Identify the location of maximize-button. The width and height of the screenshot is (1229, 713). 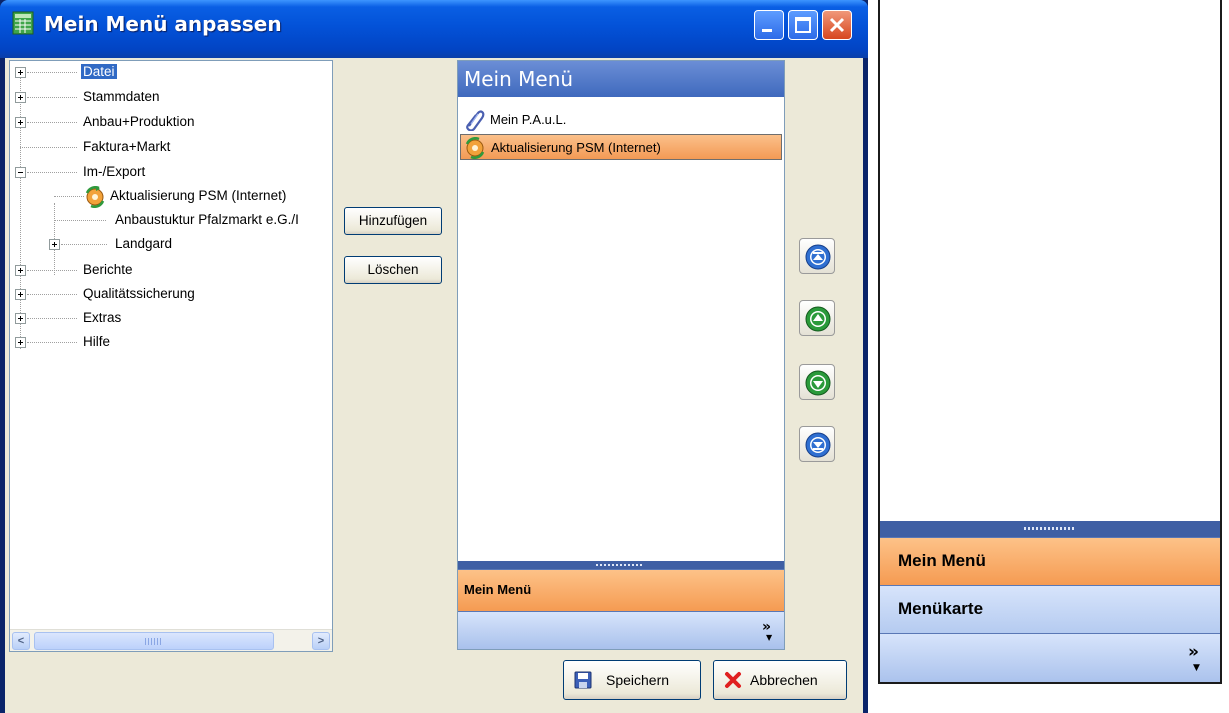
(803, 25).